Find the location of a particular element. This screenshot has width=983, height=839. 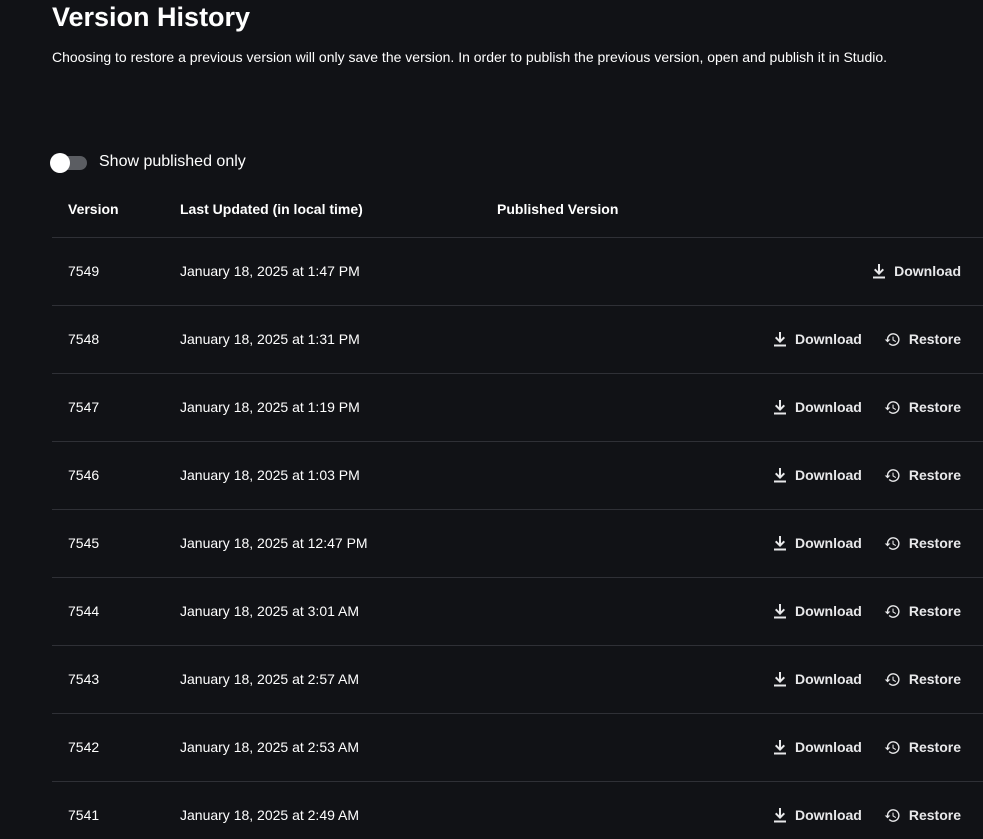

version-number: 7547 is located at coordinates (84, 407).